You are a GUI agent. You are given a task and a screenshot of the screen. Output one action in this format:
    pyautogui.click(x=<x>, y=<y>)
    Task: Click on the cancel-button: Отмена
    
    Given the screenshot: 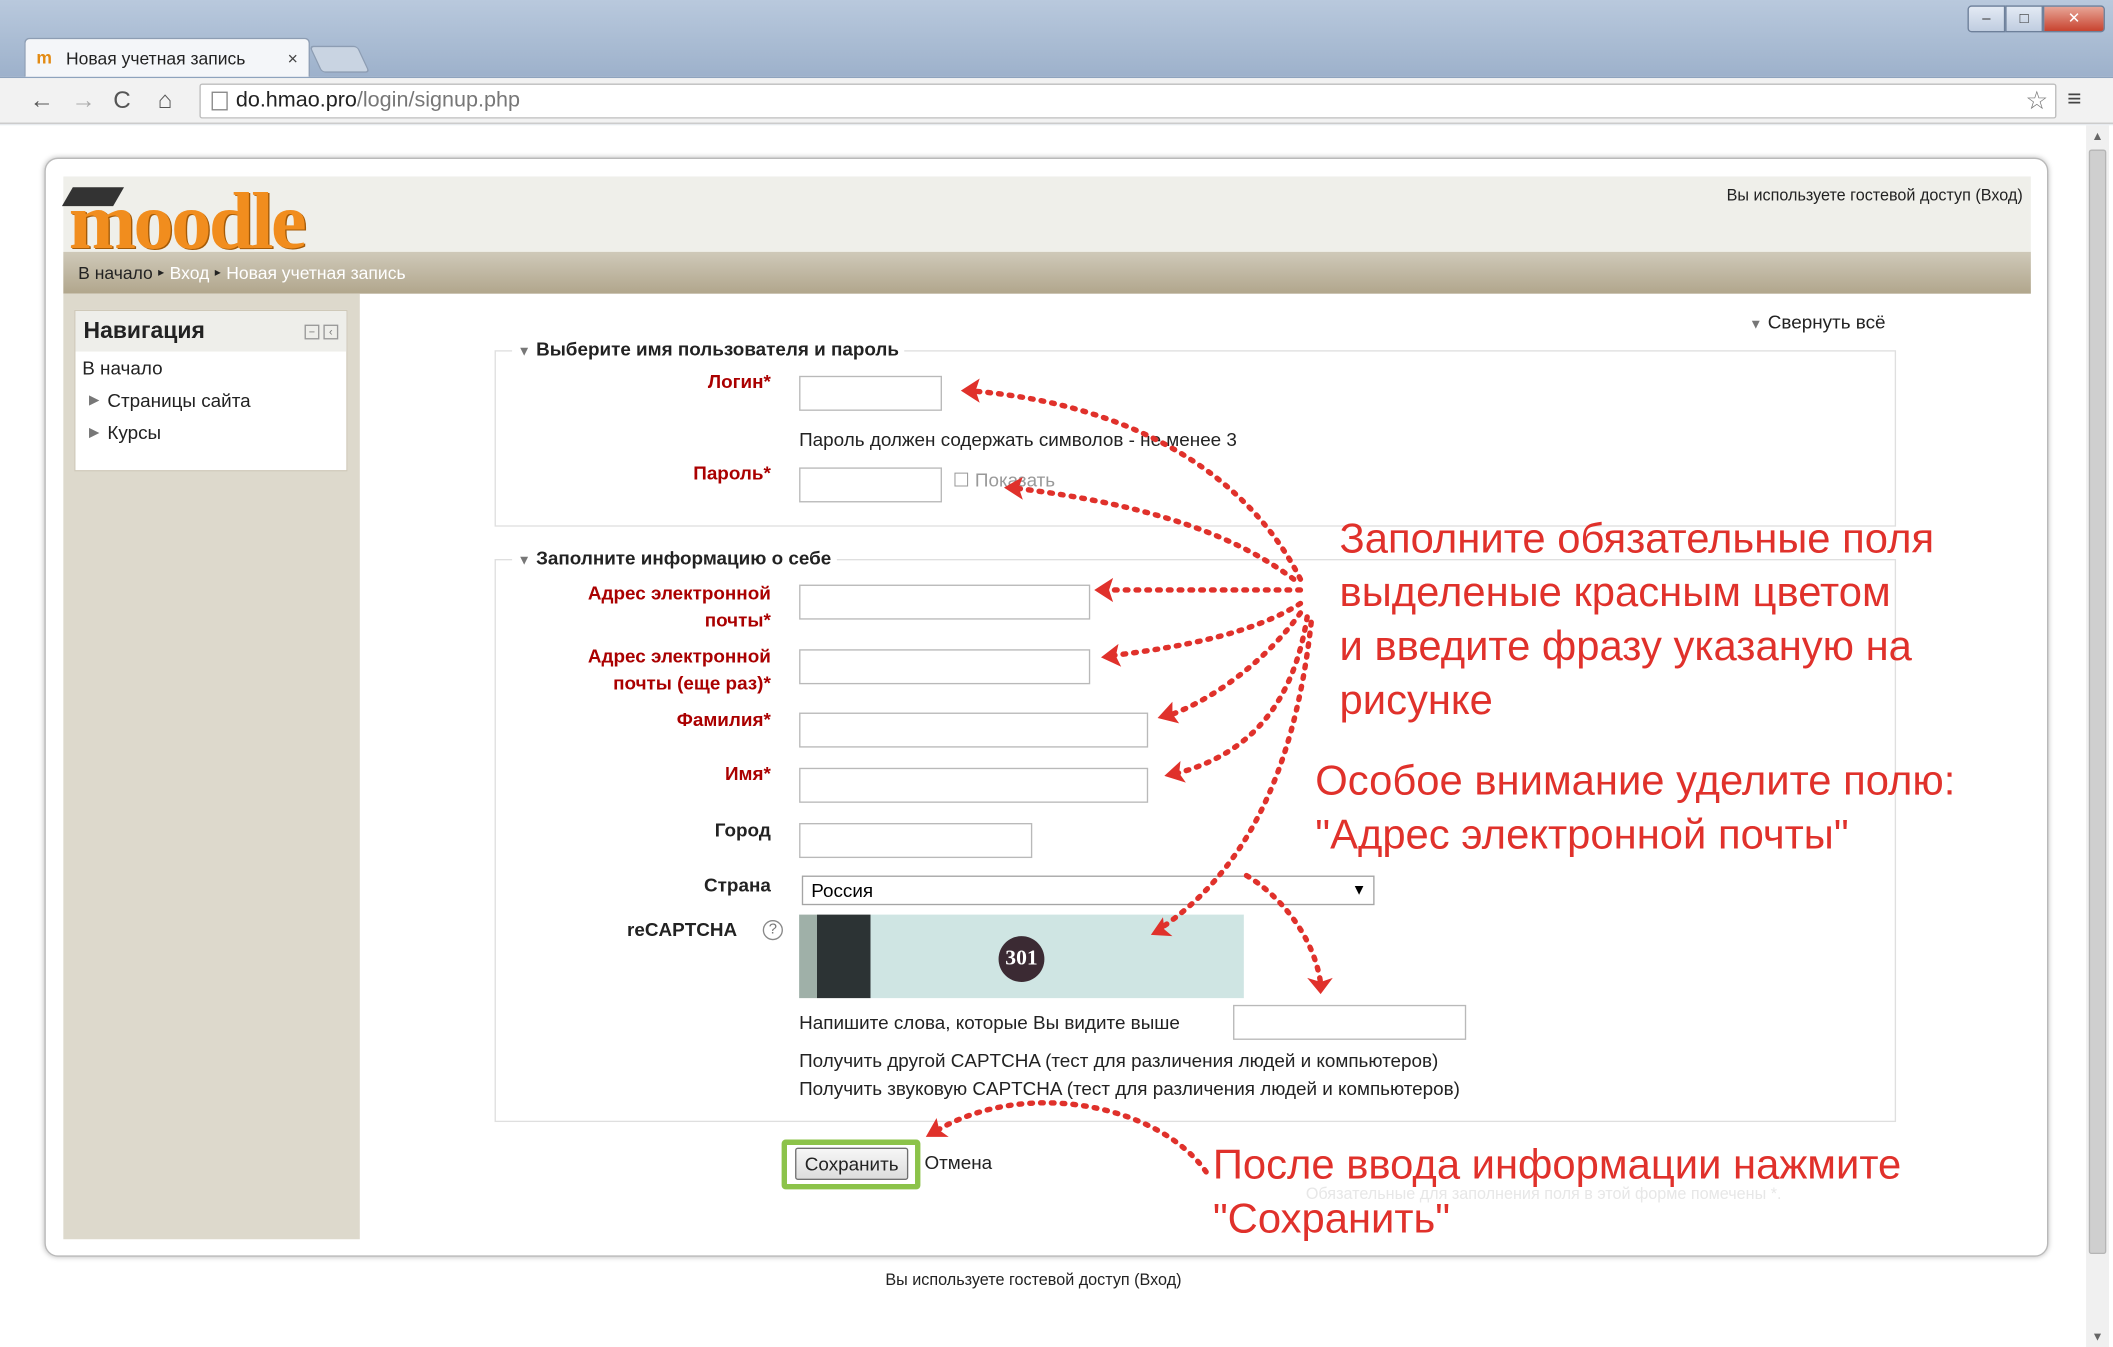 What is the action you would take?
    pyautogui.click(x=958, y=1163)
    